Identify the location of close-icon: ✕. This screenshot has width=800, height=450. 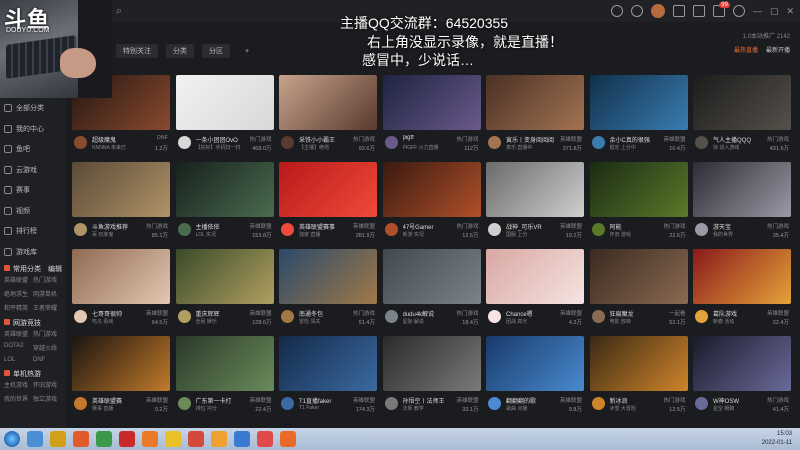
(790, 11).